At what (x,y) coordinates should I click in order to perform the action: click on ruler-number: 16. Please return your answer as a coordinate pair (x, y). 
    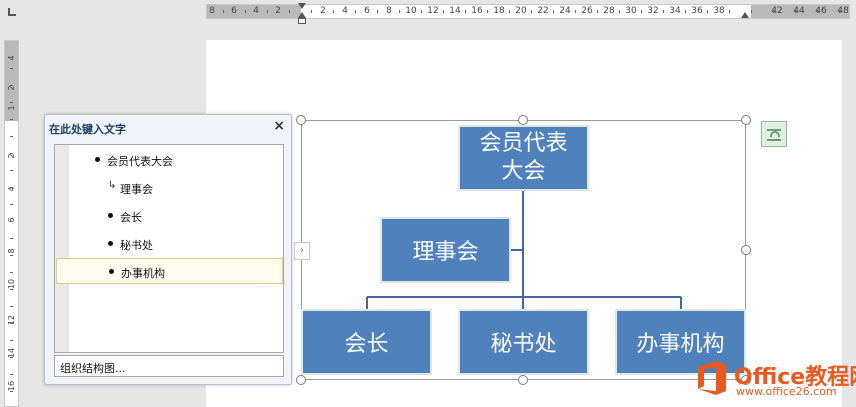
    Looking at the image, I should click on (477, 11).